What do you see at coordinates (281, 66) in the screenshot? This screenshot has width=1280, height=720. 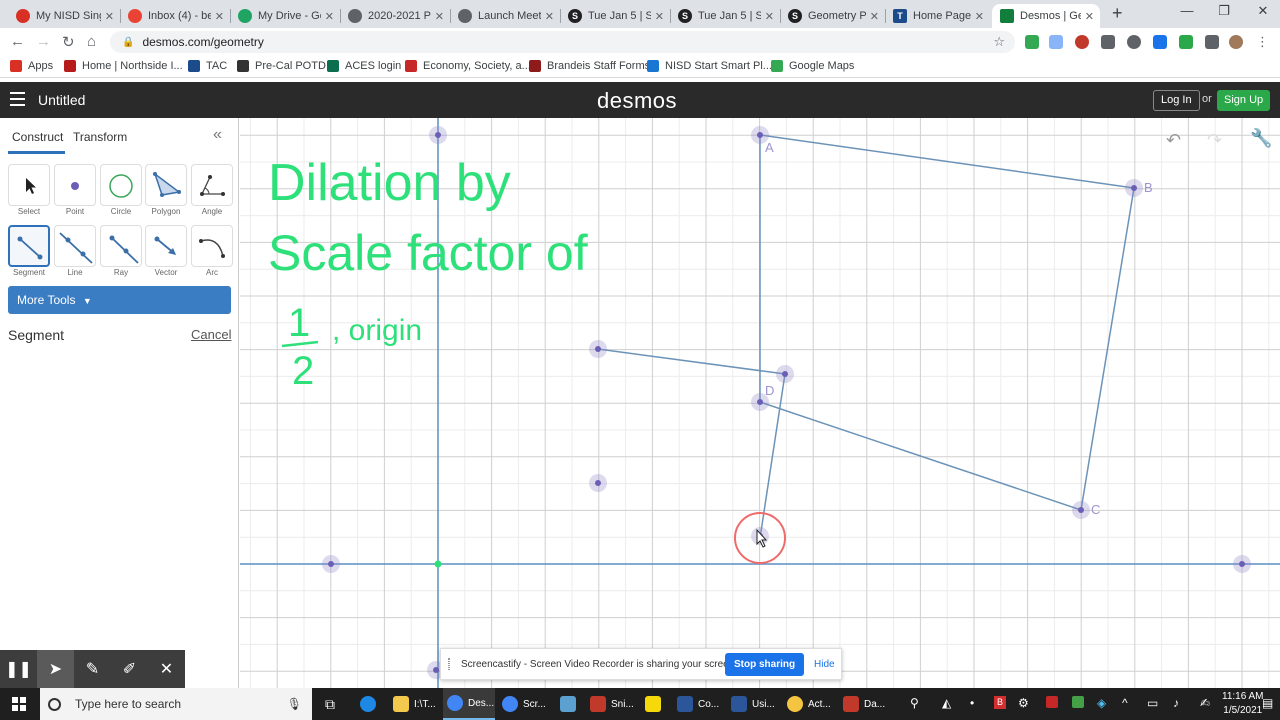 I see `bookmark-item: Pre-Cal POTD` at bounding box center [281, 66].